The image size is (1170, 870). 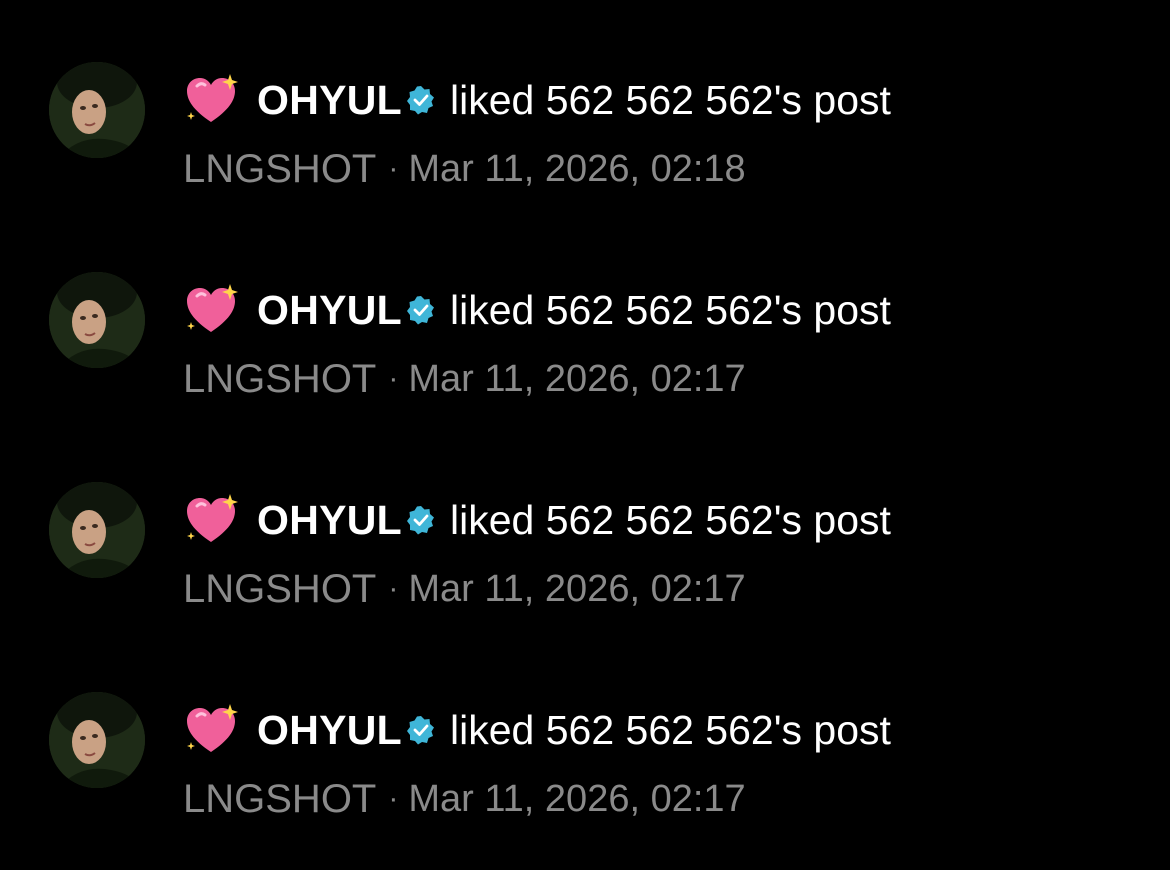 I want to click on notification-meta: LNGSHOT · Mar 11, 2026, 02:18, so click(x=464, y=169).